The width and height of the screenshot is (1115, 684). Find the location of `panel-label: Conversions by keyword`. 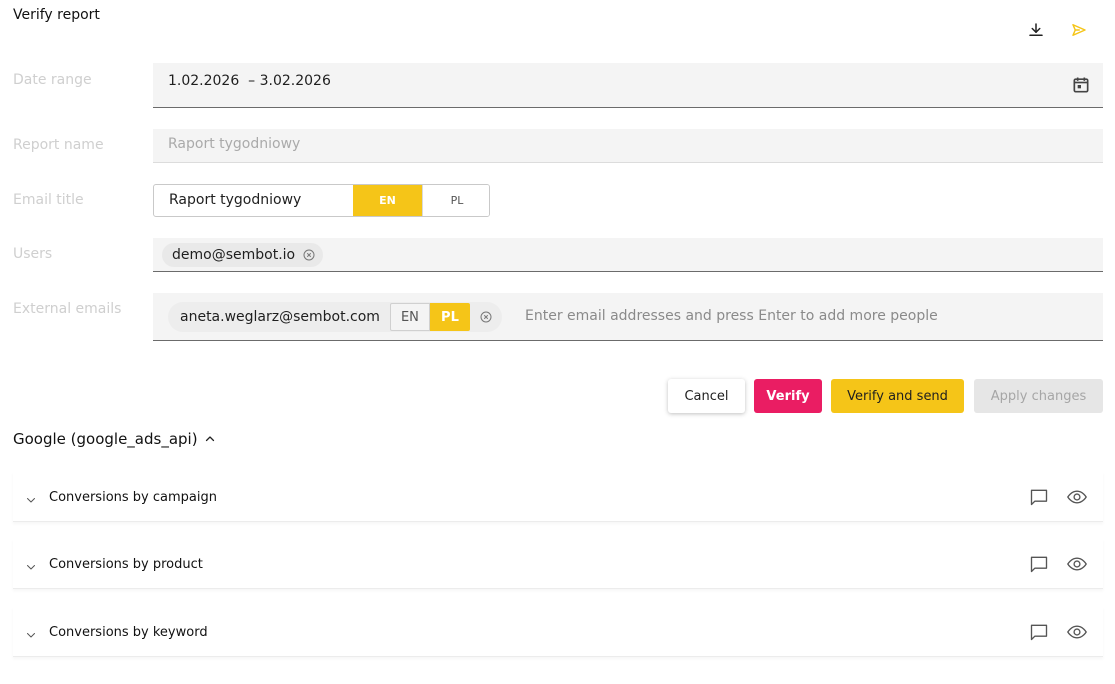

panel-label: Conversions by keyword is located at coordinates (128, 632).